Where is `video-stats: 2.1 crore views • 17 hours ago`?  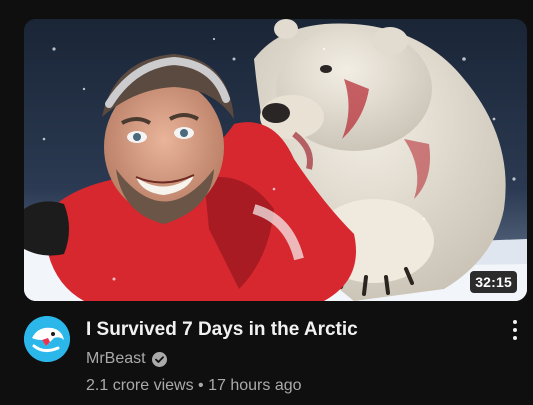
video-stats: 2.1 crore views • 17 hours ago is located at coordinates (194, 386).